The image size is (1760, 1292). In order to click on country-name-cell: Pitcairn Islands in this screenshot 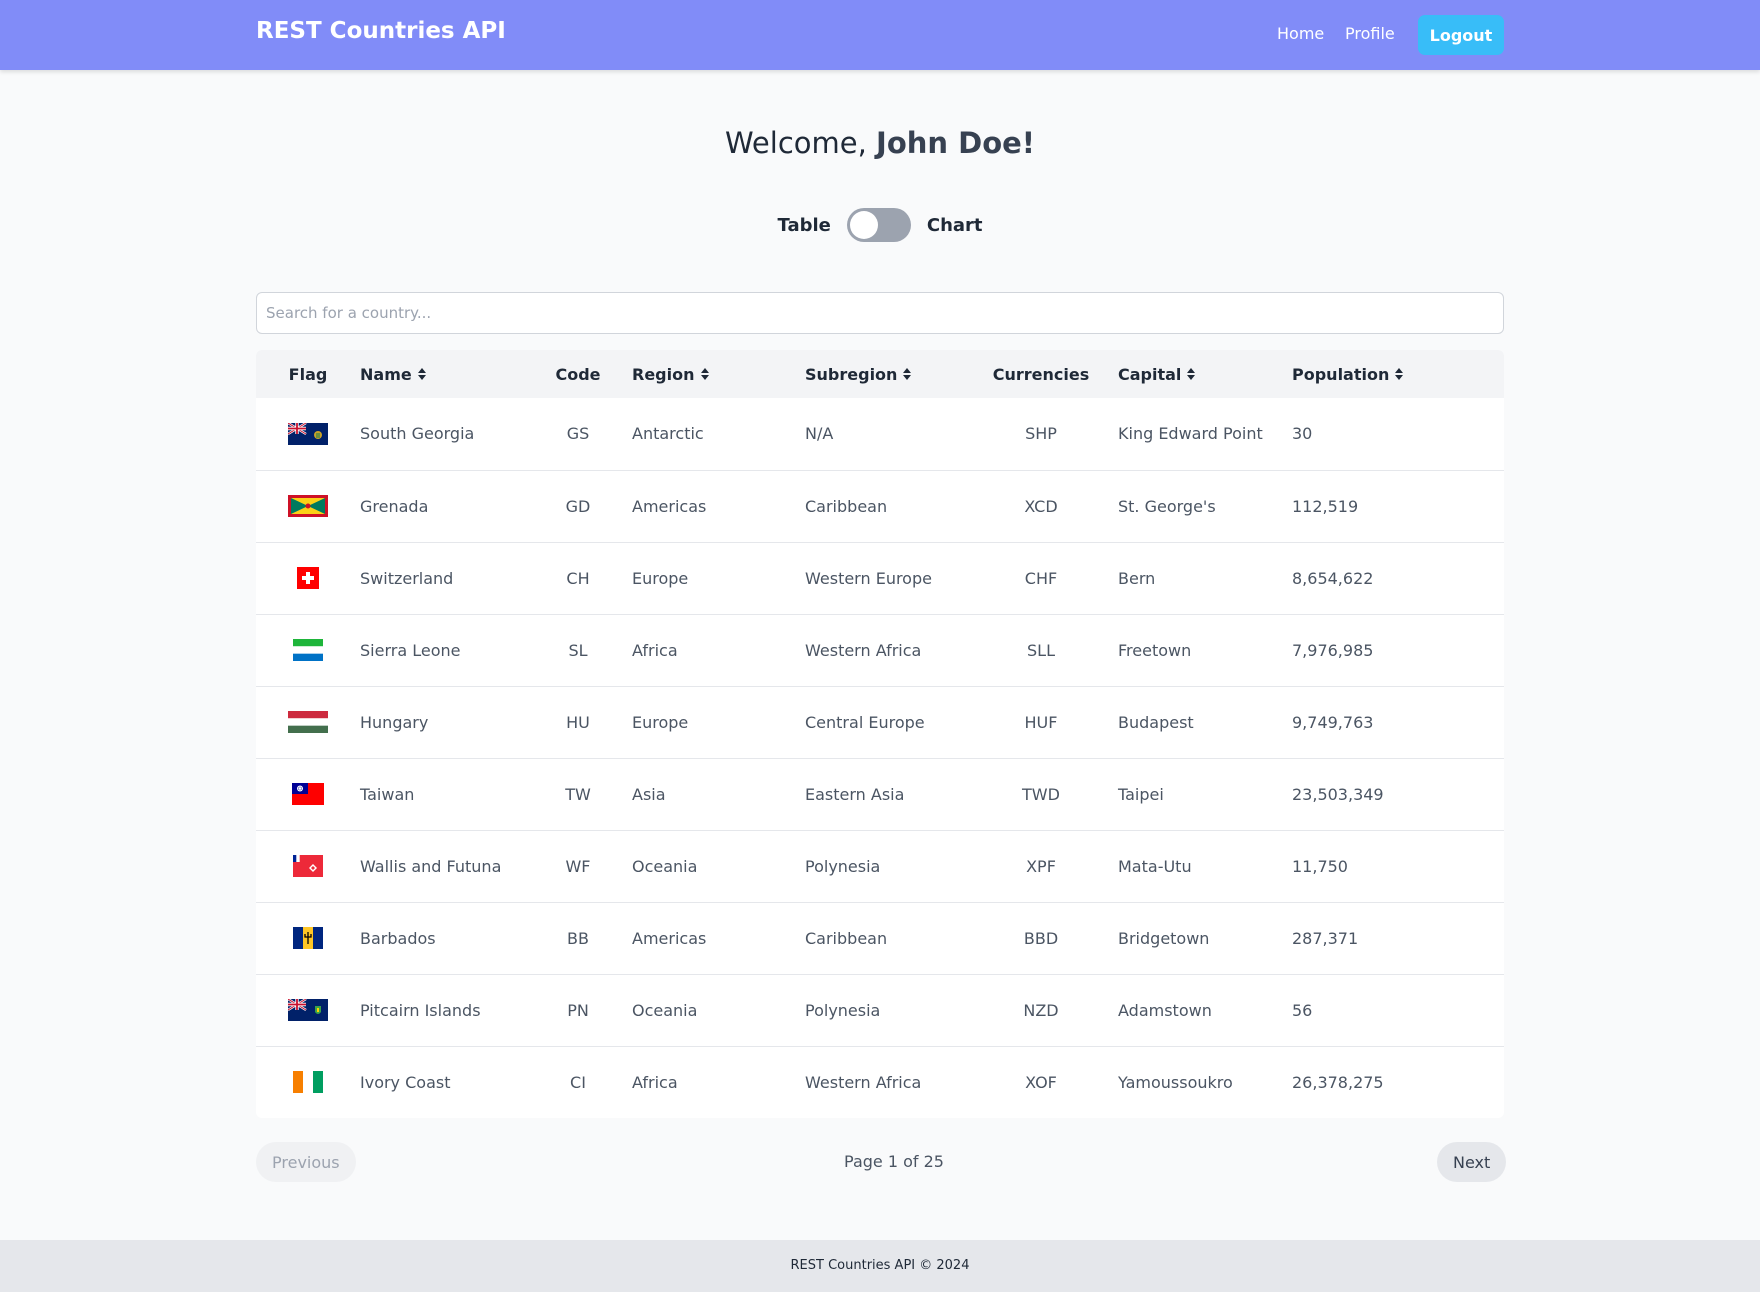, I will do `click(420, 1010)`.